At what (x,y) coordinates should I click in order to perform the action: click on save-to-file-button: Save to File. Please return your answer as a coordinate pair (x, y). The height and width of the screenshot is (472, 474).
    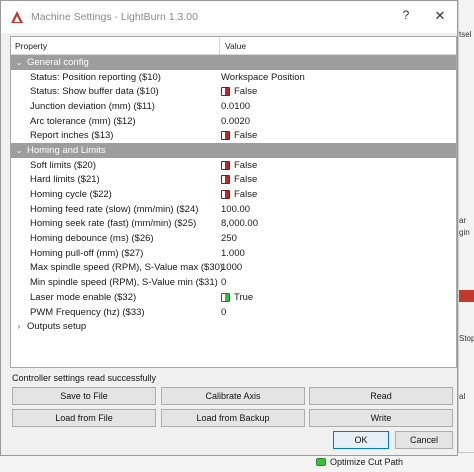
    Looking at the image, I should click on (84, 396).